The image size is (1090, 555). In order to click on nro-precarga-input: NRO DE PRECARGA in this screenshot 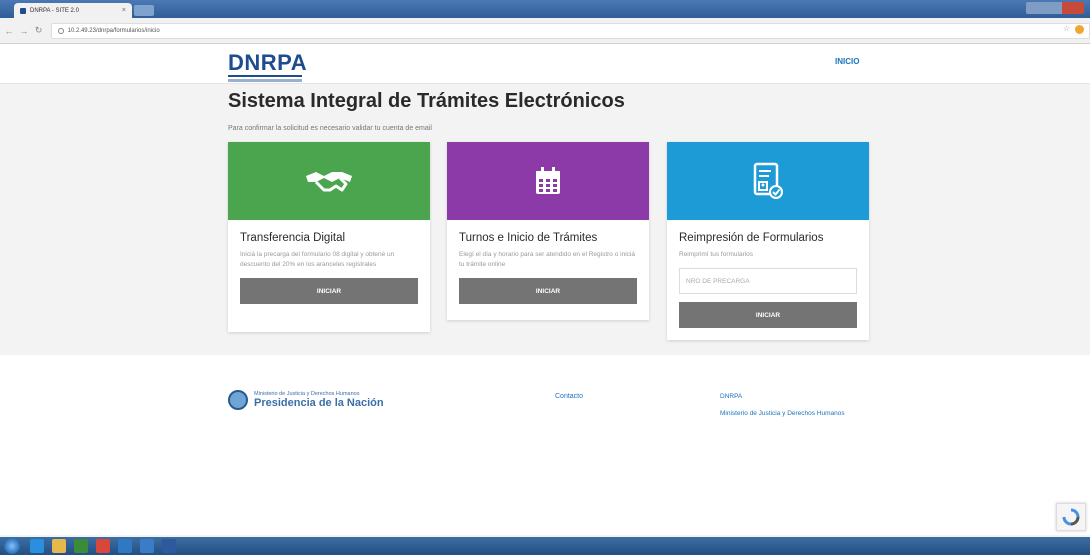, I will do `click(768, 281)`.